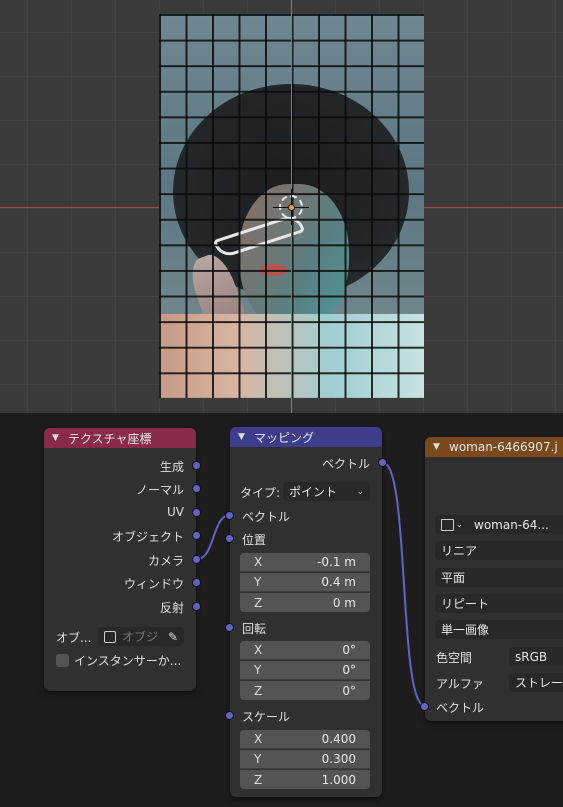  Describe the element at coordinates (165, 561) in the screenshot. I see `output-camera: カメラ` at that location.